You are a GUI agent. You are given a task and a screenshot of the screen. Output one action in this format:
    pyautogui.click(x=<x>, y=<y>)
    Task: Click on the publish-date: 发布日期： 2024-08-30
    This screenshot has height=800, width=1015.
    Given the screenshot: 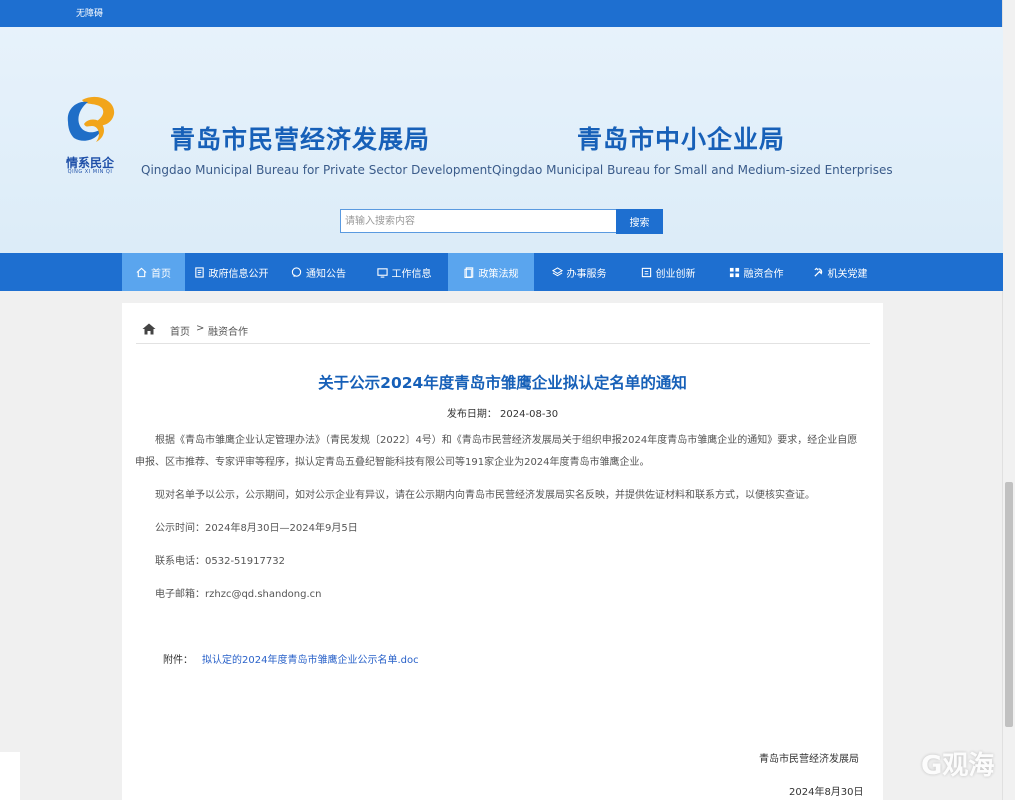 What is the action you would take?
    pyautogui.click(x=502, y=412)
    